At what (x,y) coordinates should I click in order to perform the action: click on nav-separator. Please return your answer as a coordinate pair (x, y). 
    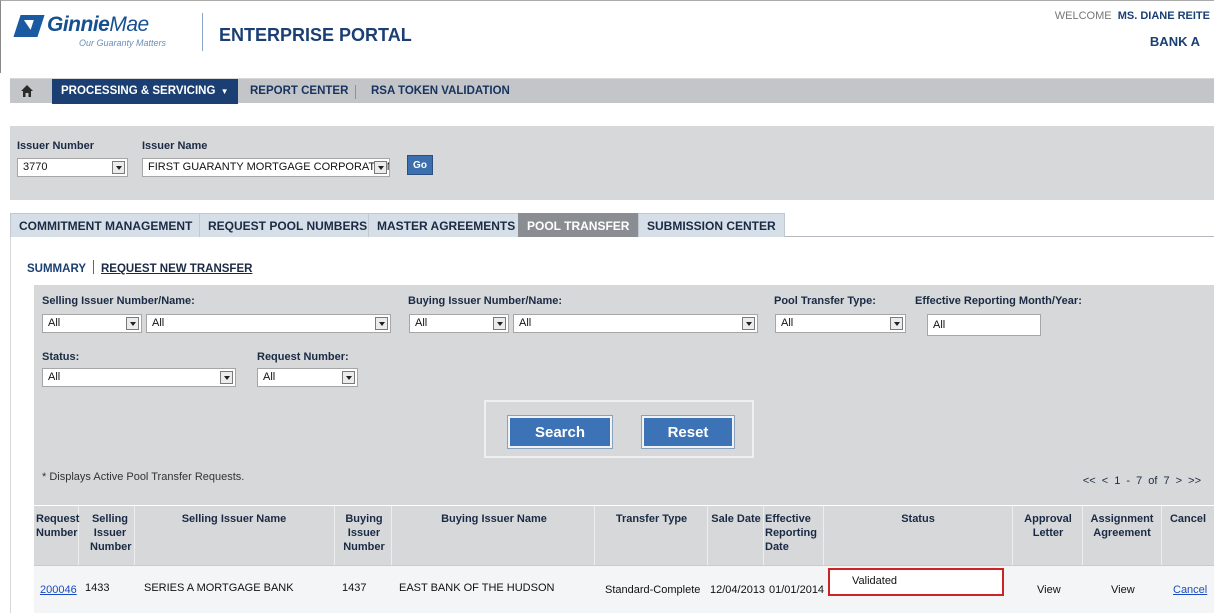
    Looking at the image, I should click on (355, 92).